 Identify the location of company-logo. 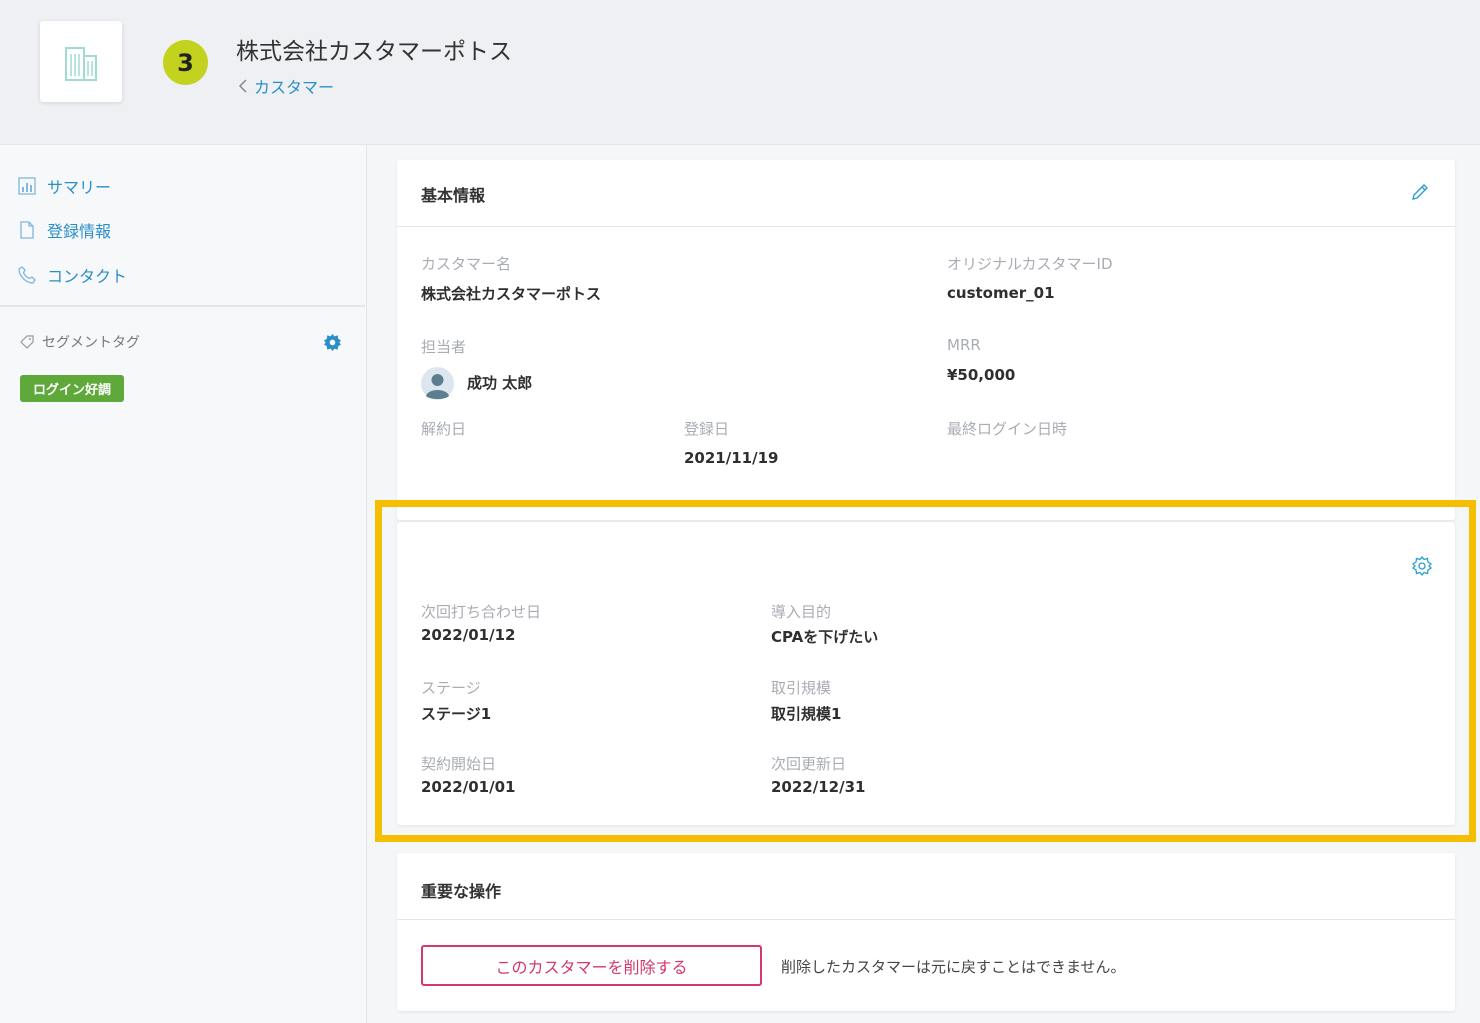
(81, 61).